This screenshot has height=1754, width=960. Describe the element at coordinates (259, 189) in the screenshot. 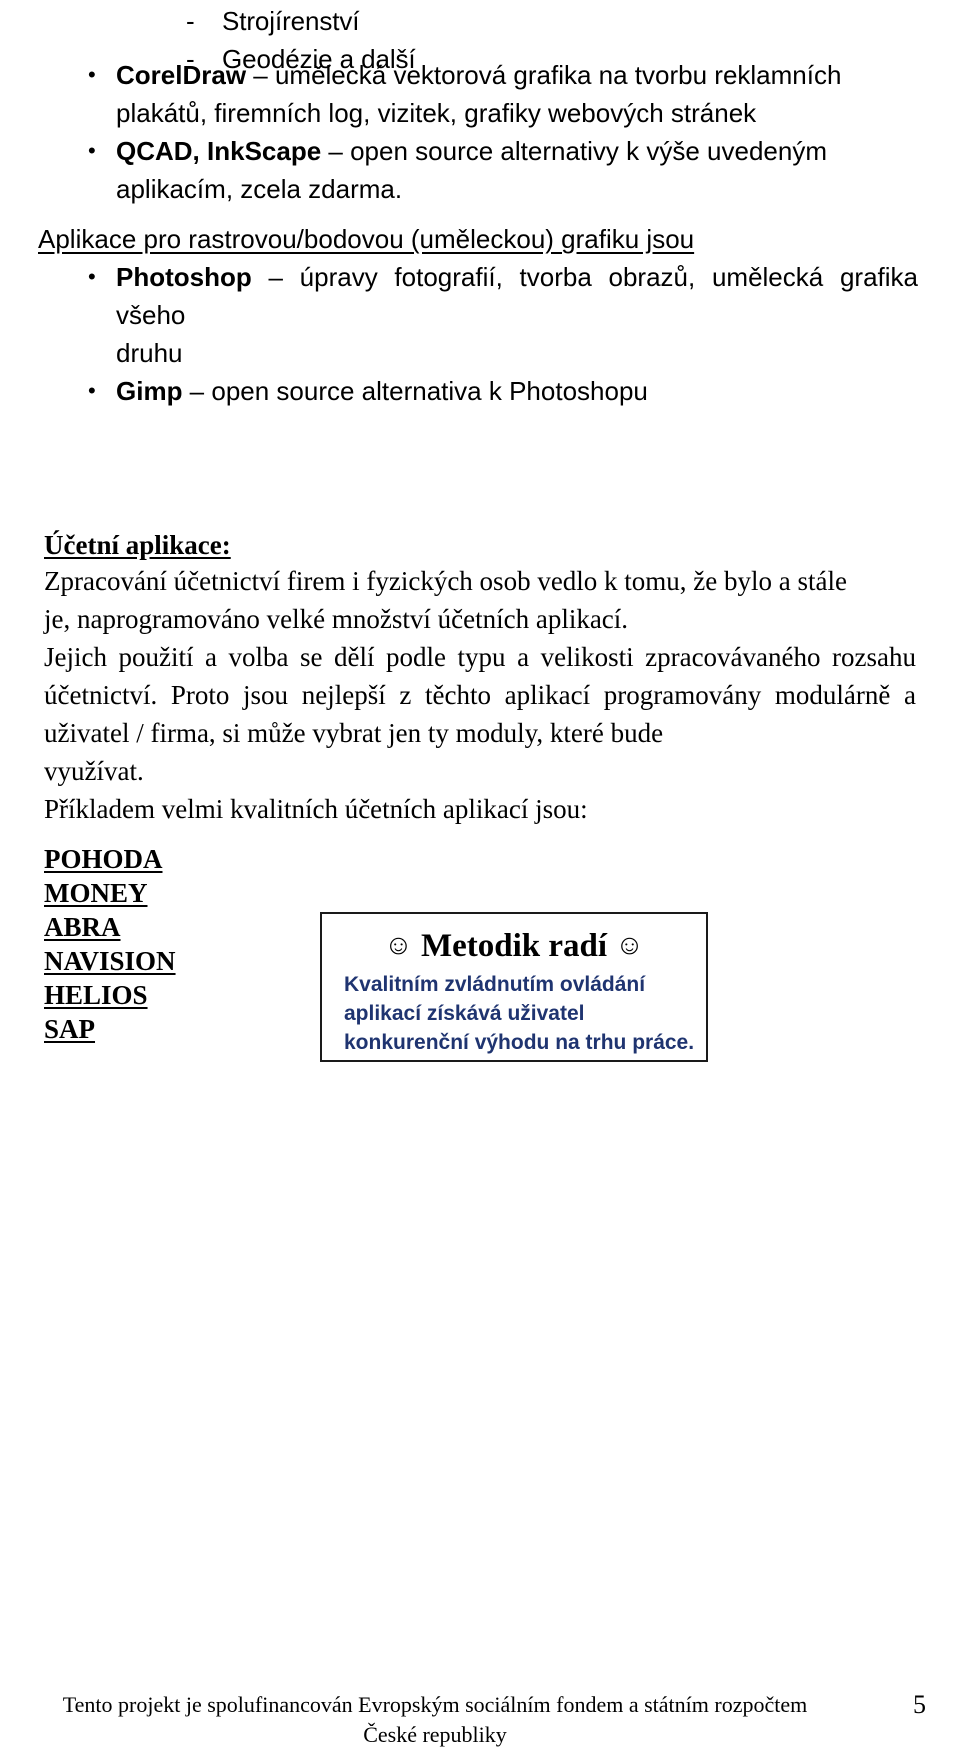

I see `app-description-continued: aplikacím, zcela zdarma.` at that location.